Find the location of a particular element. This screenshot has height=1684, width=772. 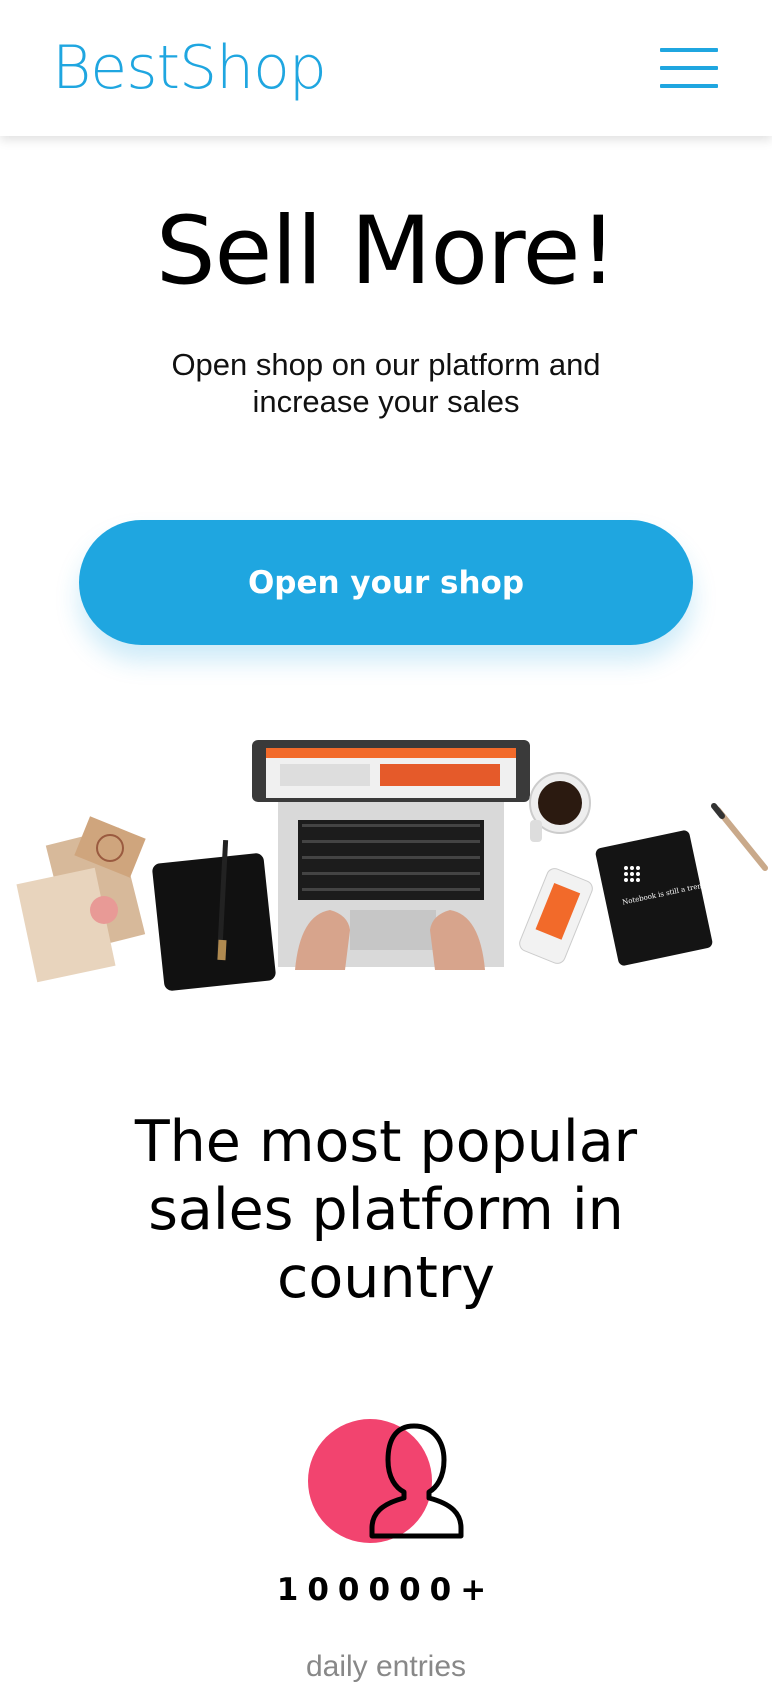

hamburger-menu-icon is located at coordinates (689, 68).